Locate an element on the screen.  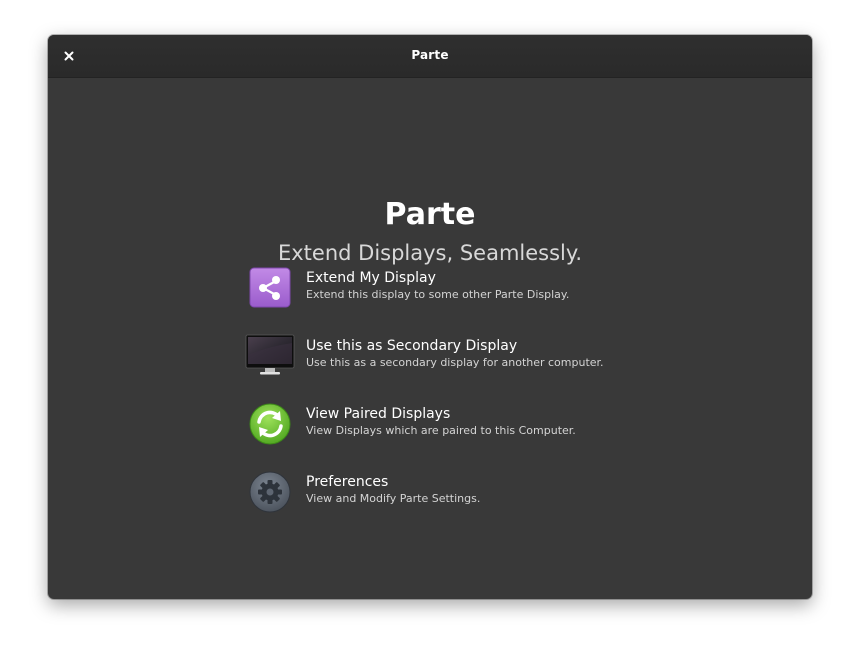
page-title: Parte is located at coordinates (430, 214).